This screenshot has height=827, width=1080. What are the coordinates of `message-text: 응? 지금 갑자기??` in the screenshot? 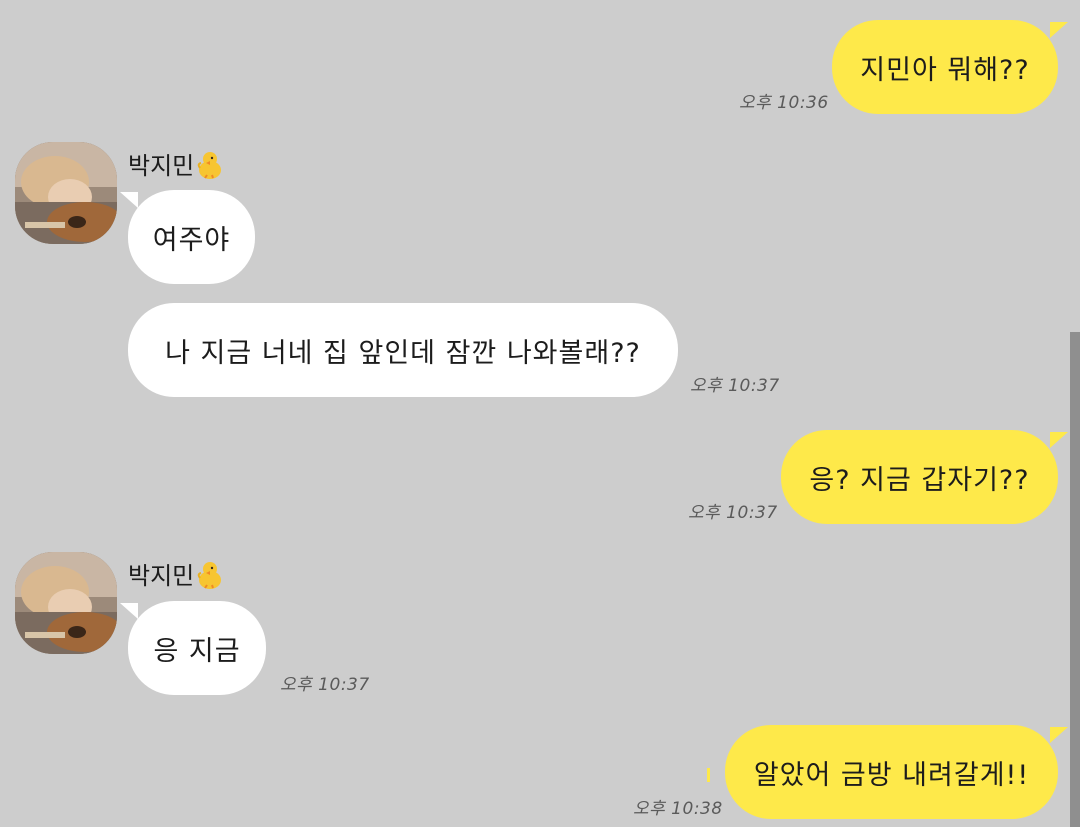 It's located at (919, 480).